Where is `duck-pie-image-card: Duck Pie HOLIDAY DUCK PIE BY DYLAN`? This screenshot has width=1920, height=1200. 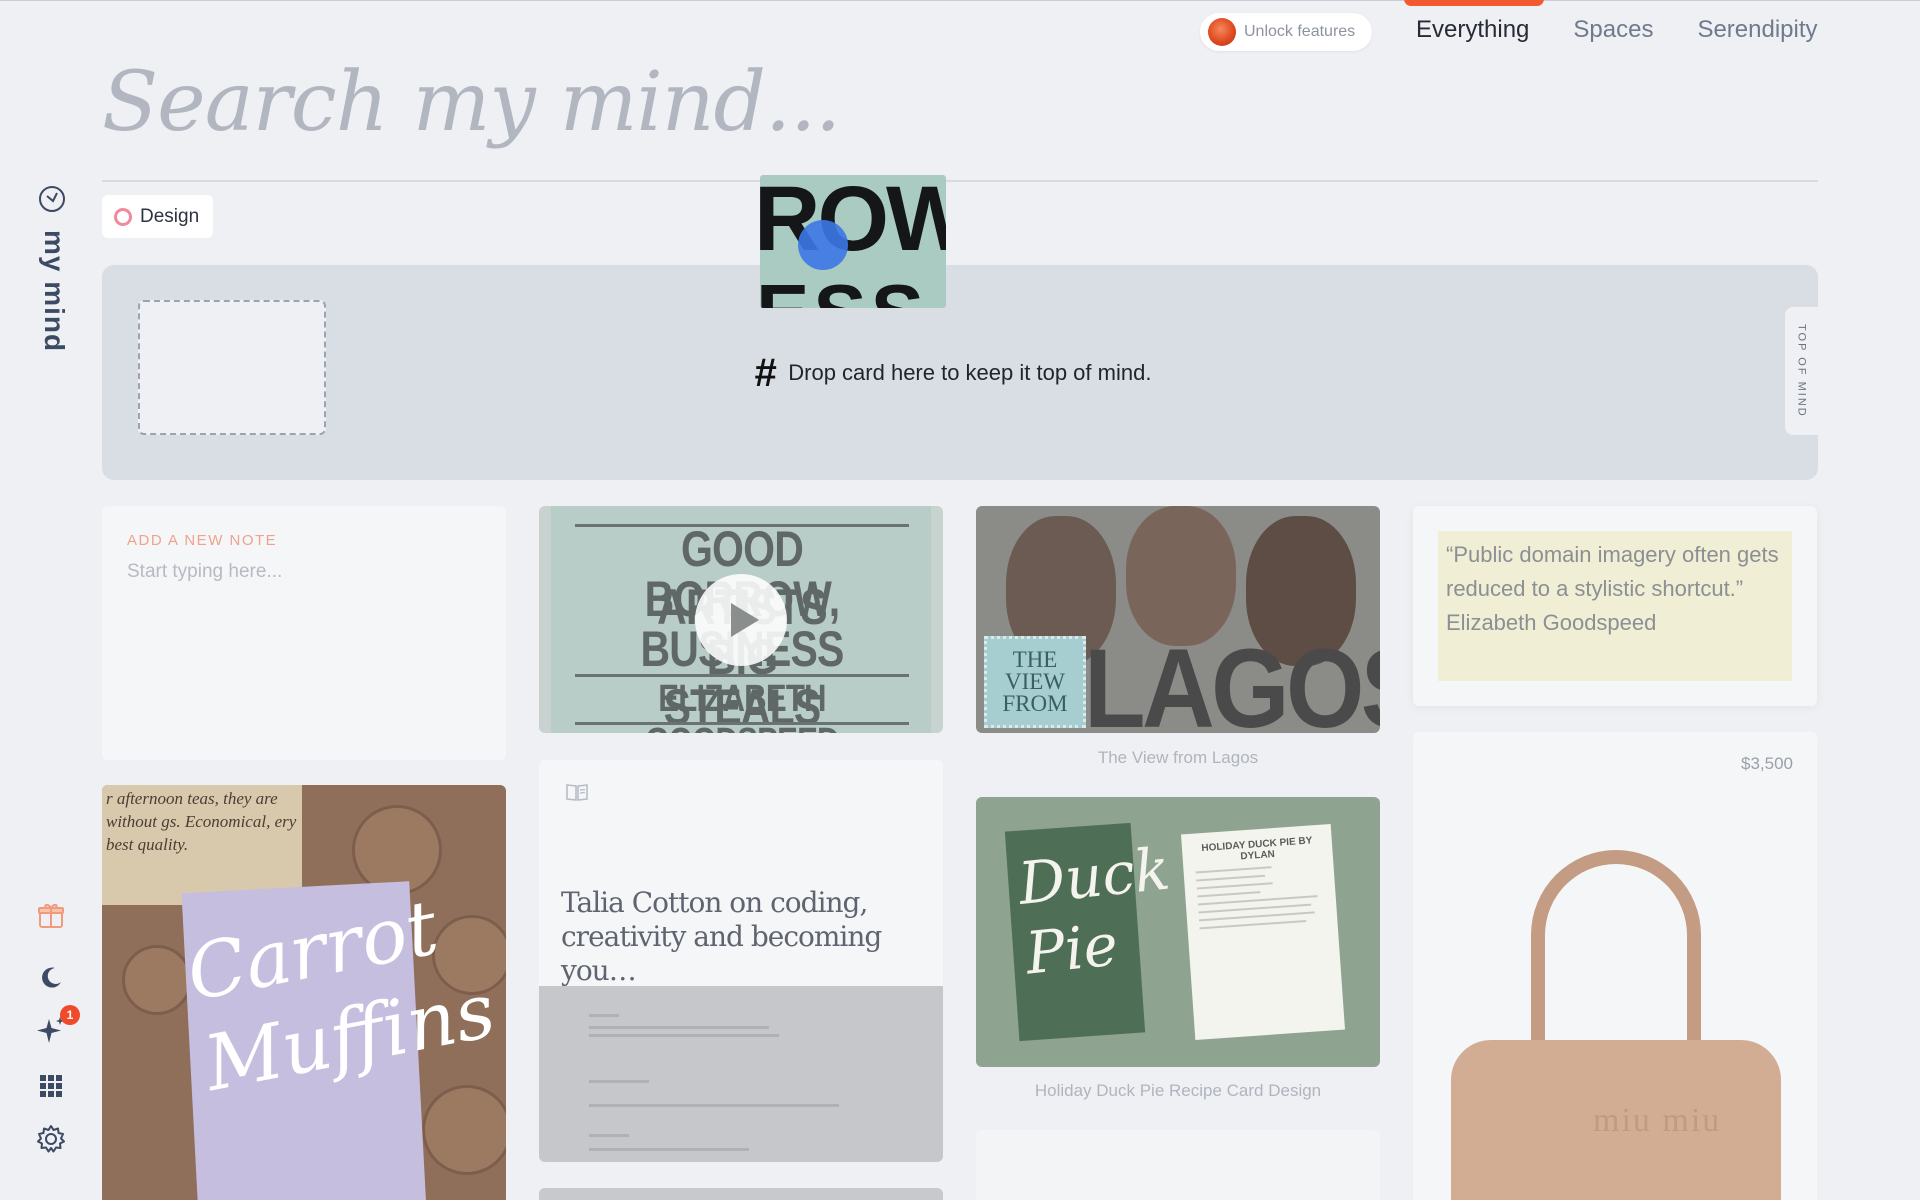
duck-pie-image-card: Duck Pie HOLIDAY DUCK PIE BY DYLAN is located at coordinates (1178, 932).